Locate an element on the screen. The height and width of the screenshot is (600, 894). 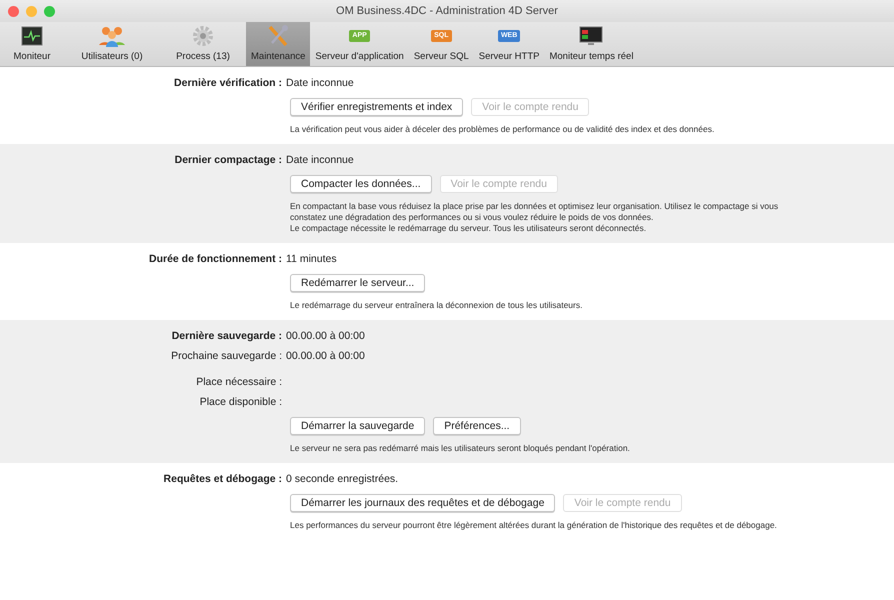
users-icon is located at coordinates (112, 36).